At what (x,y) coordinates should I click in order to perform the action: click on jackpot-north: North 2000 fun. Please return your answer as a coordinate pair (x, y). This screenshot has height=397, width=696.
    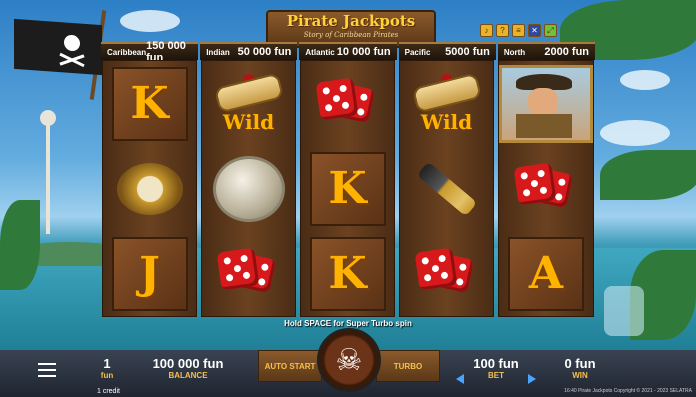
    Looking at the image, I should click on (546, 51).